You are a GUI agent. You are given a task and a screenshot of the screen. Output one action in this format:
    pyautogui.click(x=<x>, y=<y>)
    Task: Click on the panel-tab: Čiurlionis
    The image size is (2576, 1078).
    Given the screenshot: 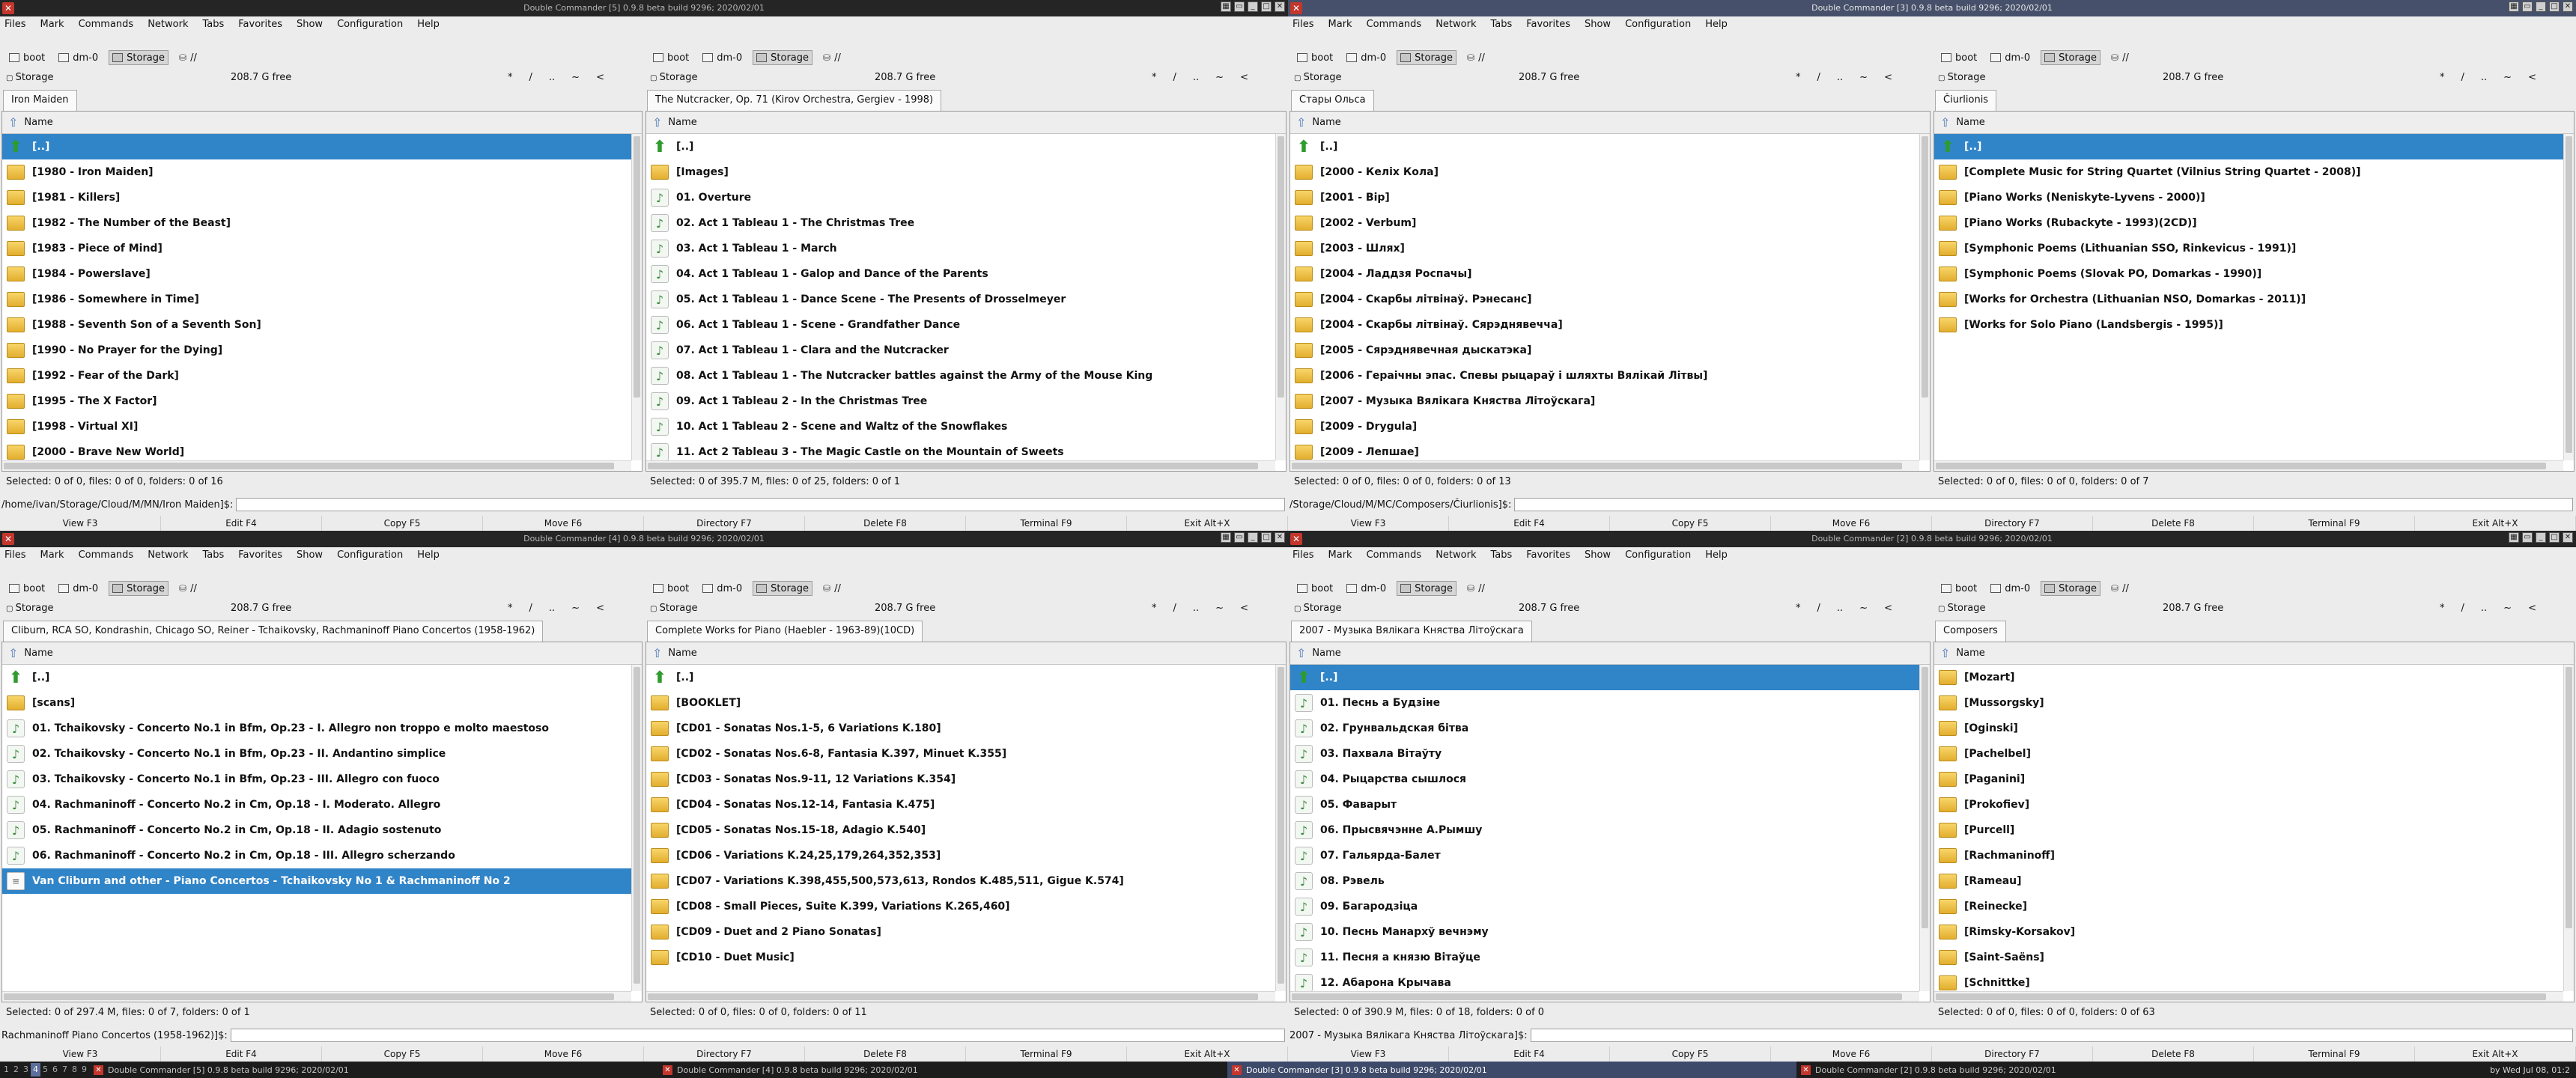 What is the action you would take?
    pyautogui.click(x=1966, y=100)
    